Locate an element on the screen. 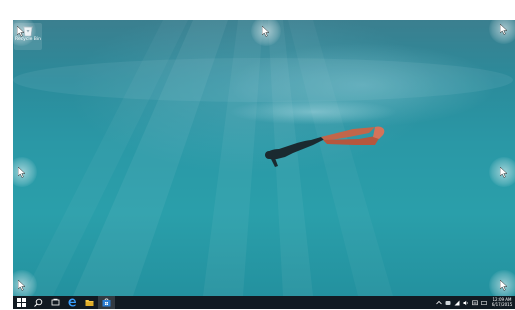  volume-button is located at coordinates (465, 302).